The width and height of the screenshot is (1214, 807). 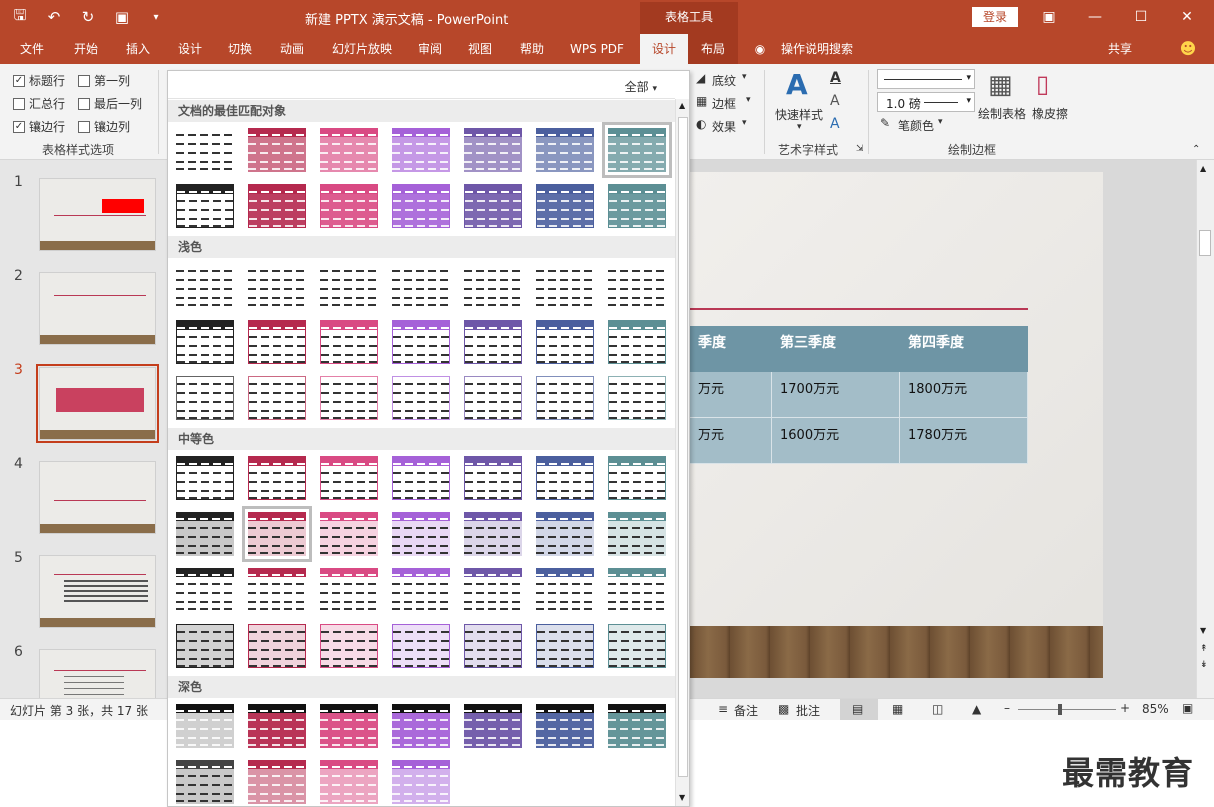 What do you see at coordinates (1067, 709) in the screenshot?
I see `zoom-slider` at bounding box center [1067, 709].